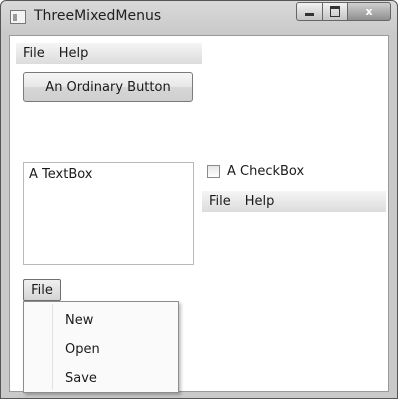 The image size is (400, 401). I want to click on checkbox-label: A CheckBox, so click(265, 171).